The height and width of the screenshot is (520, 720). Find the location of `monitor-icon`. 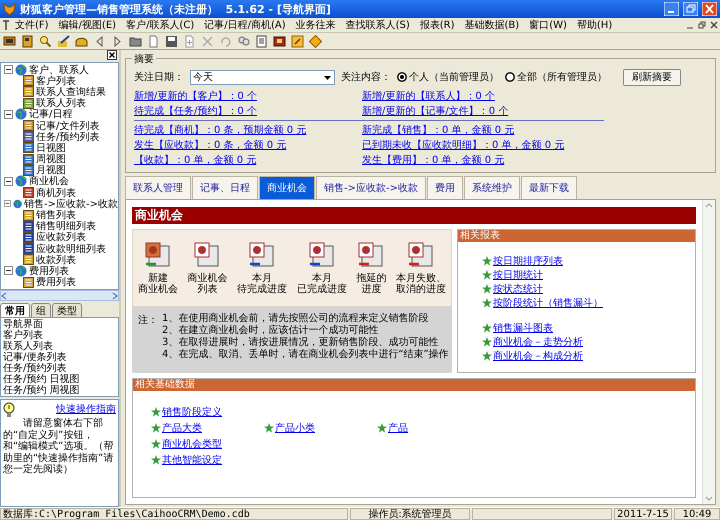

monitor-icon is located at coordinates (9, 41).